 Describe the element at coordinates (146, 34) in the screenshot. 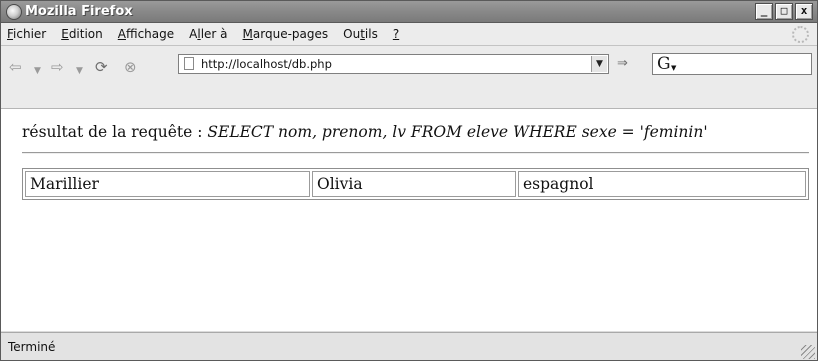

I see `menu-affichage: Affichage` at that location.